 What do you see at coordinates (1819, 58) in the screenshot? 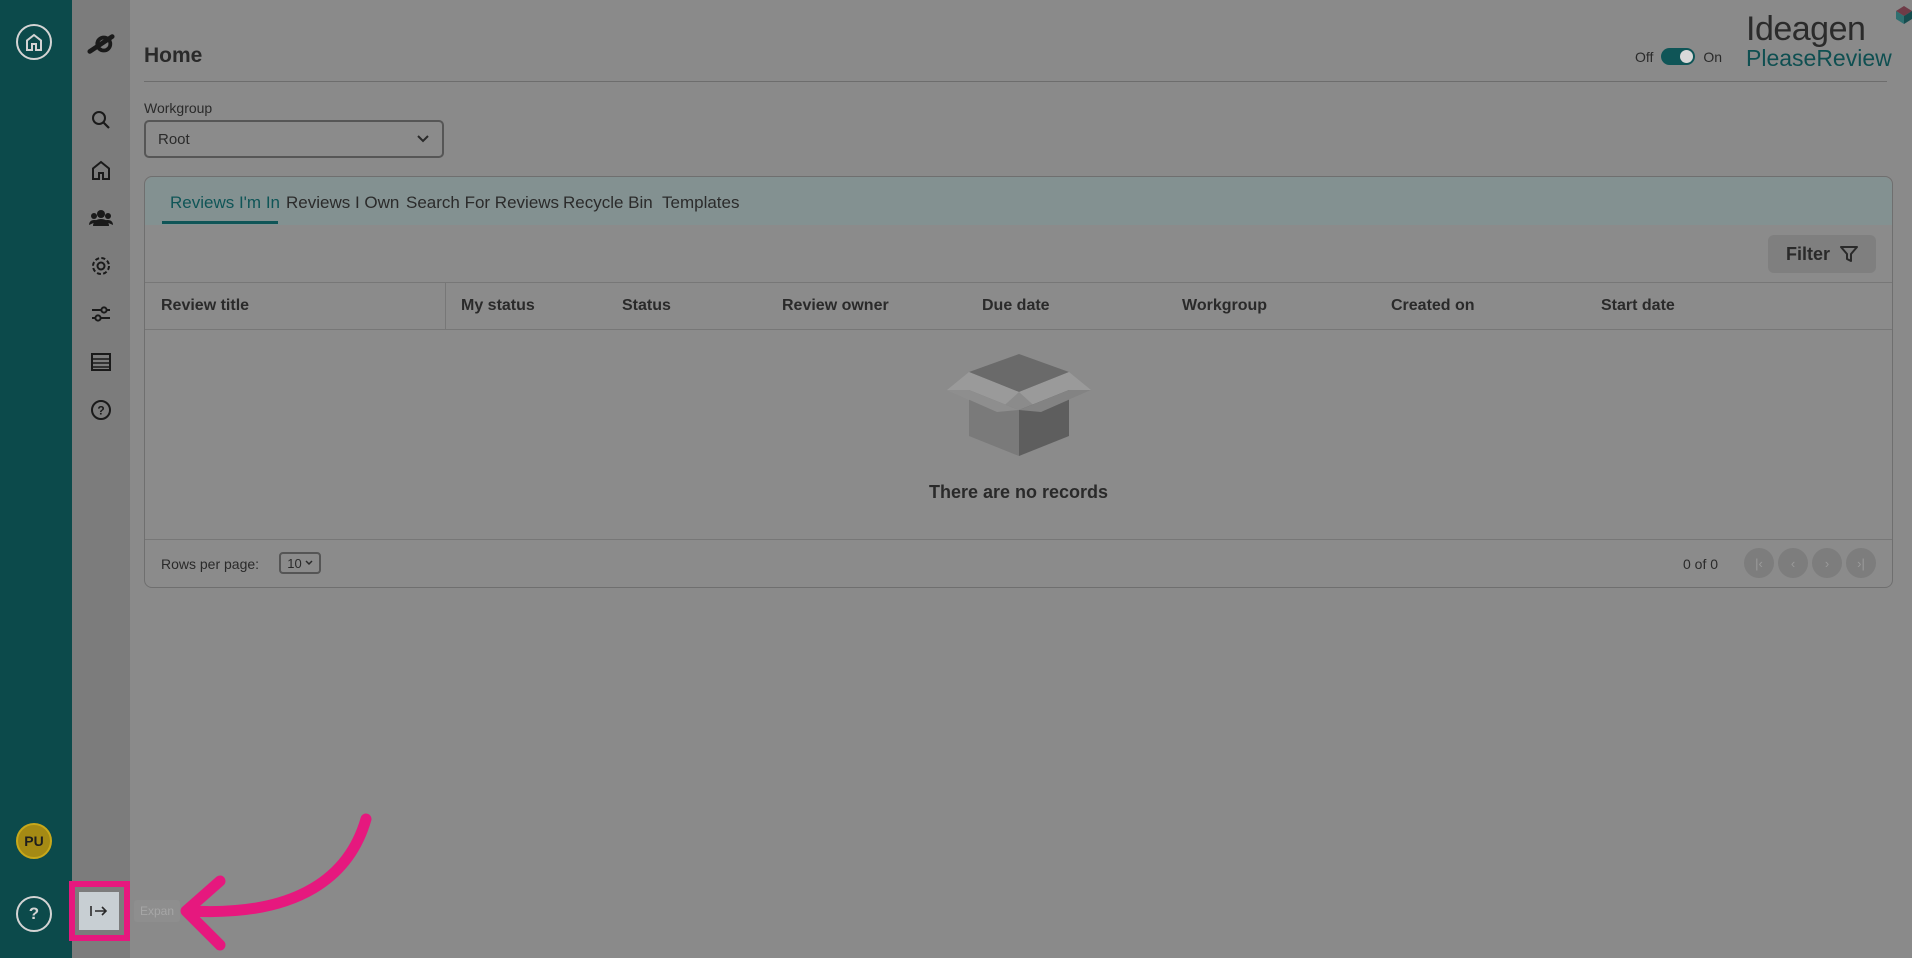
I see `product-name: PleaseReview` at bounding box center [1819, 58].